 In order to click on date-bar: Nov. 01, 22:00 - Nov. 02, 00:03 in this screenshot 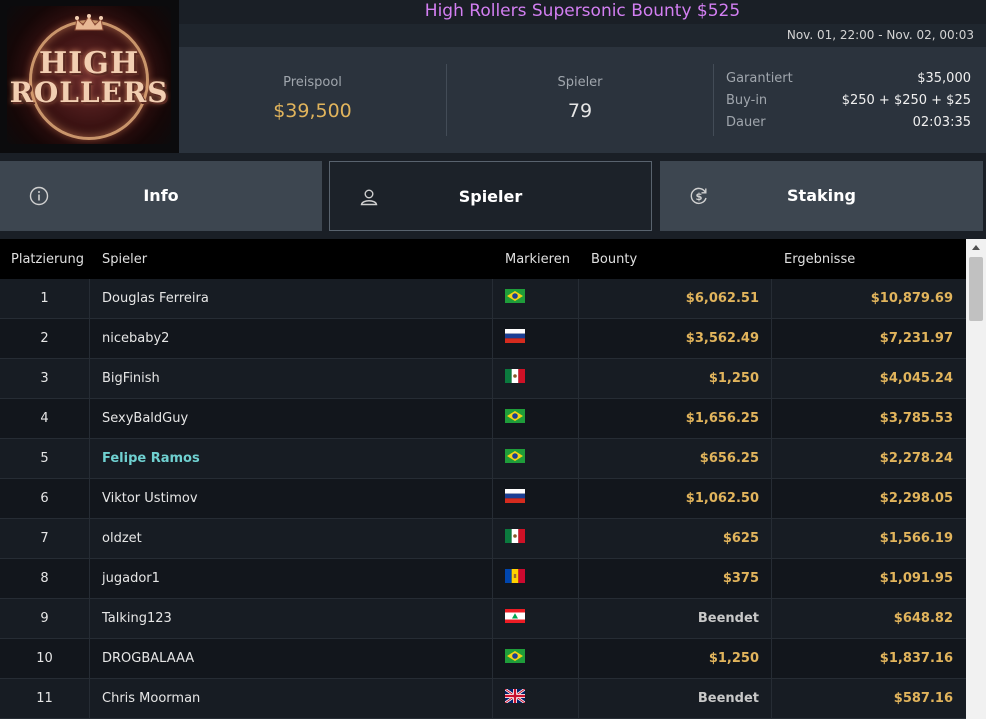, I will do `click(582, 35)`.